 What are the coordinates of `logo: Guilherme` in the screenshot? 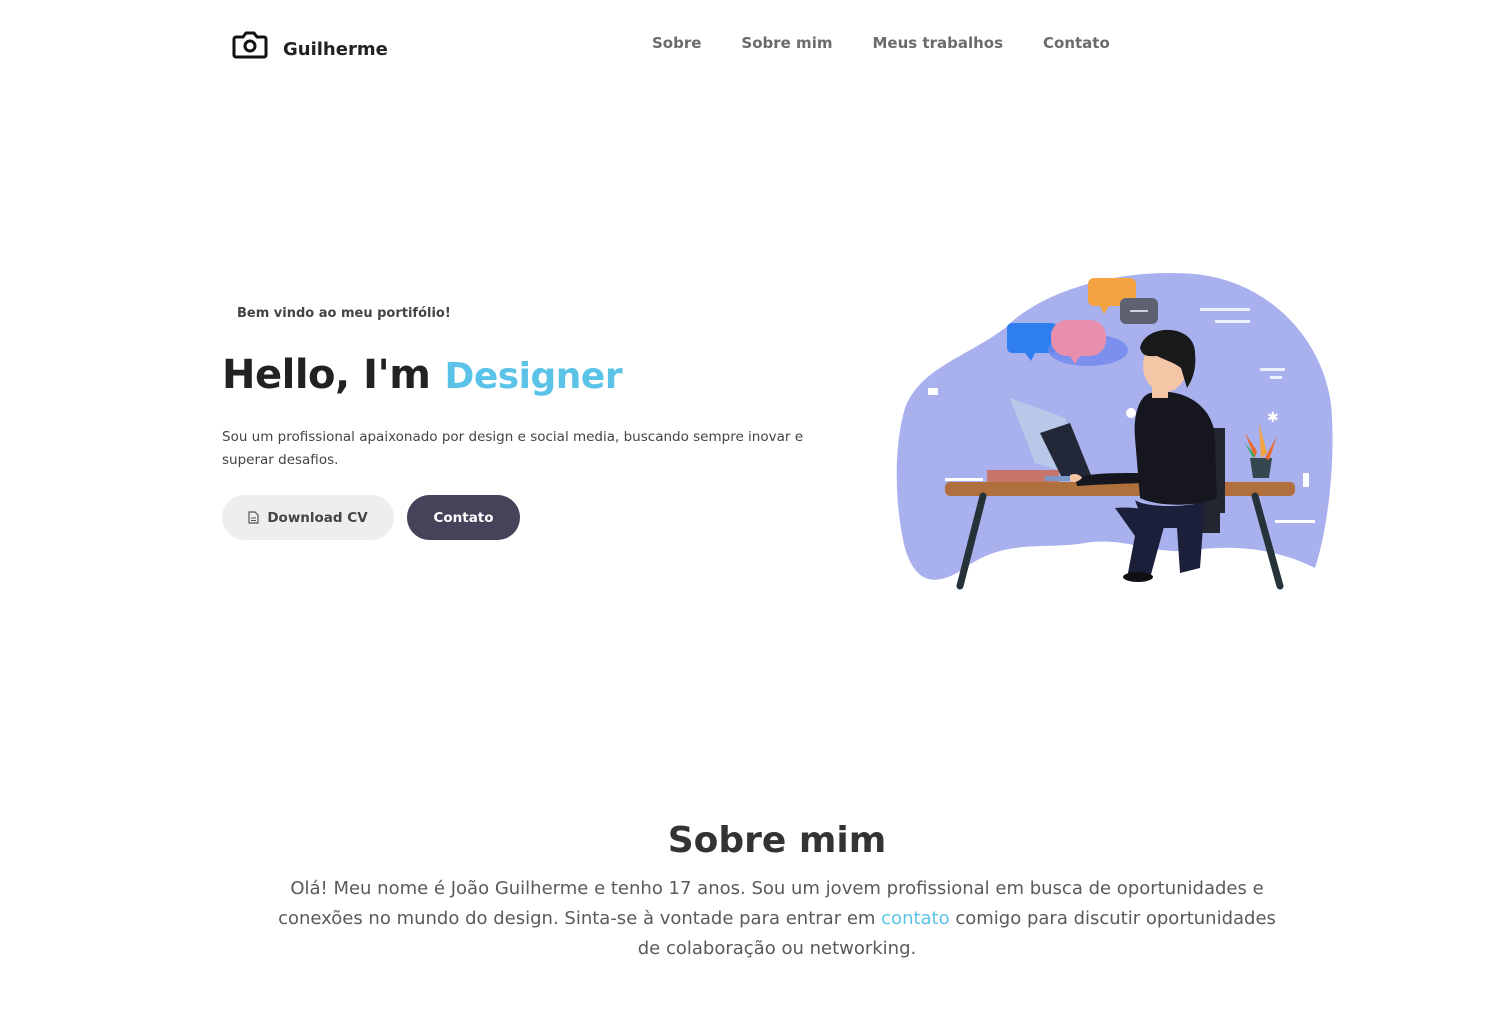 It's located at (310, 44).